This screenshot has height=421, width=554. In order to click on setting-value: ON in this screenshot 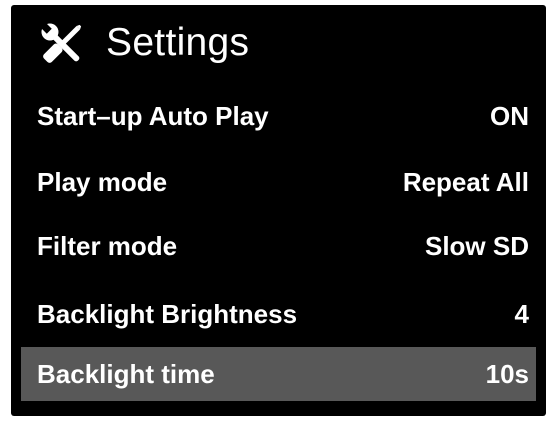, I will do `click(509, 116)`.